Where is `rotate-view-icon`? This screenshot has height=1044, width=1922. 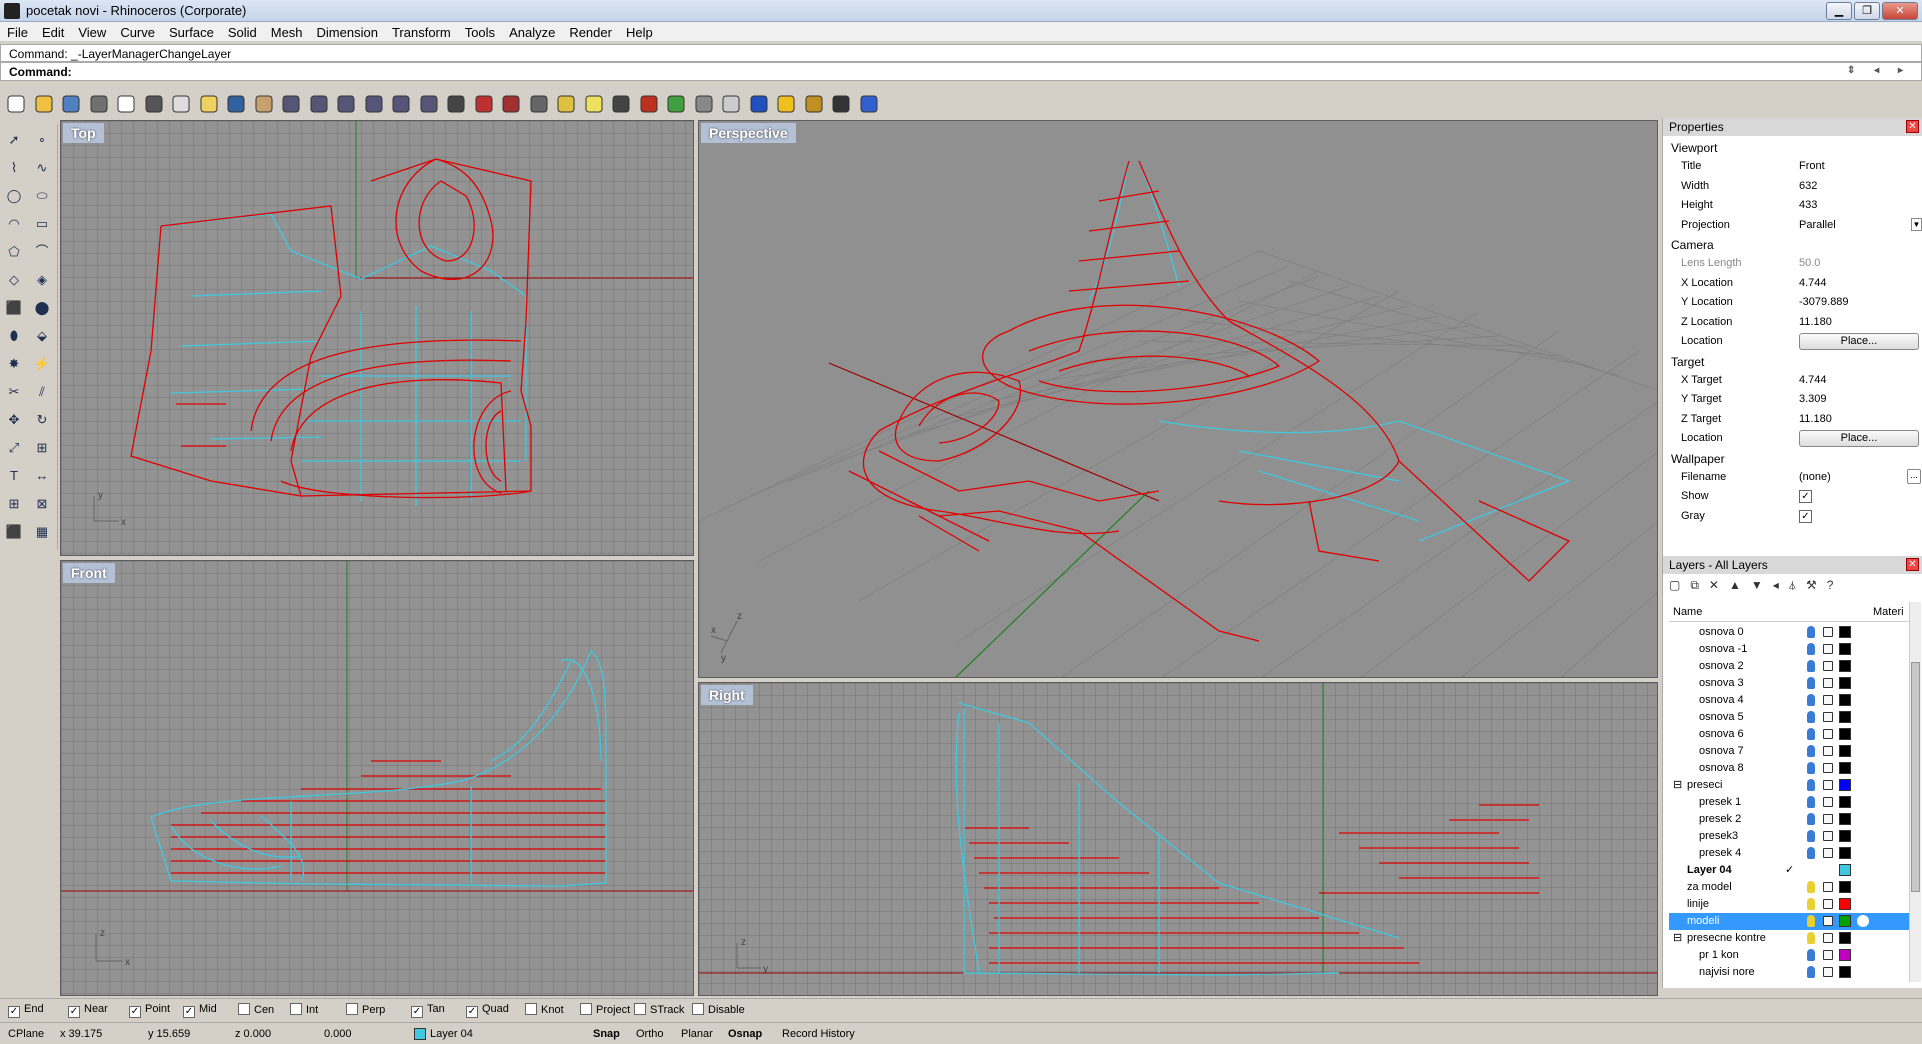 rotate-view-icon is located at coordinates (291, 104).